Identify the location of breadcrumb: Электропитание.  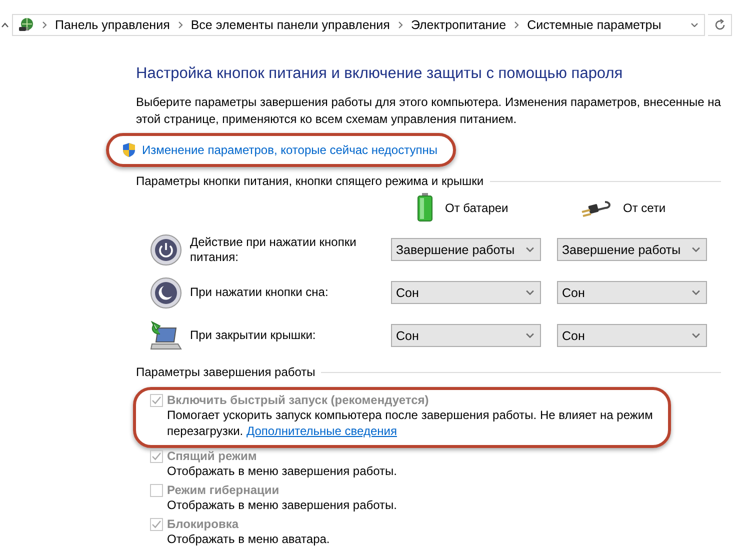
(458, 25).